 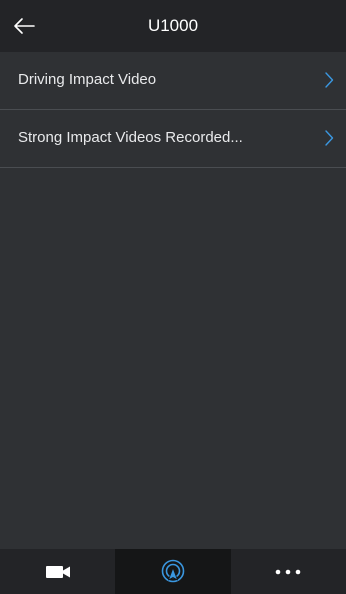 I want to click on location-signal-icon, so click(x=173, y=570).